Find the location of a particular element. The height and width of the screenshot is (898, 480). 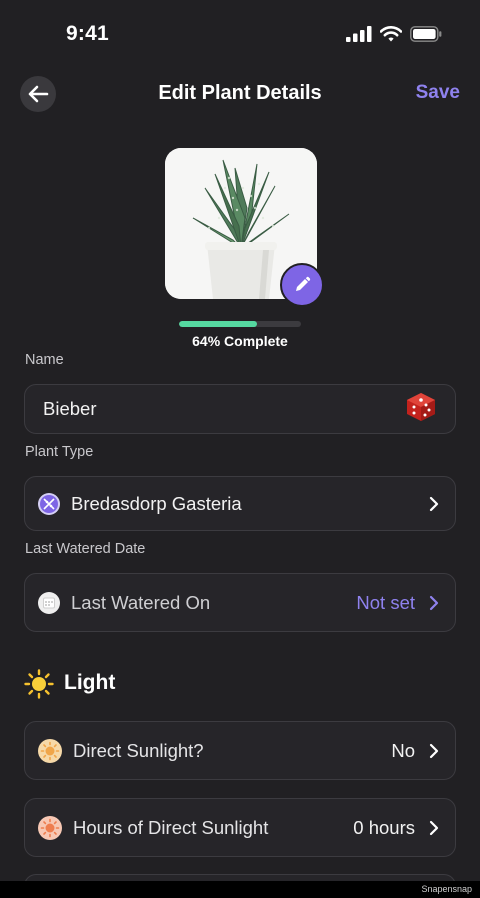

bottom-bar is located at coordinates (240, 889).